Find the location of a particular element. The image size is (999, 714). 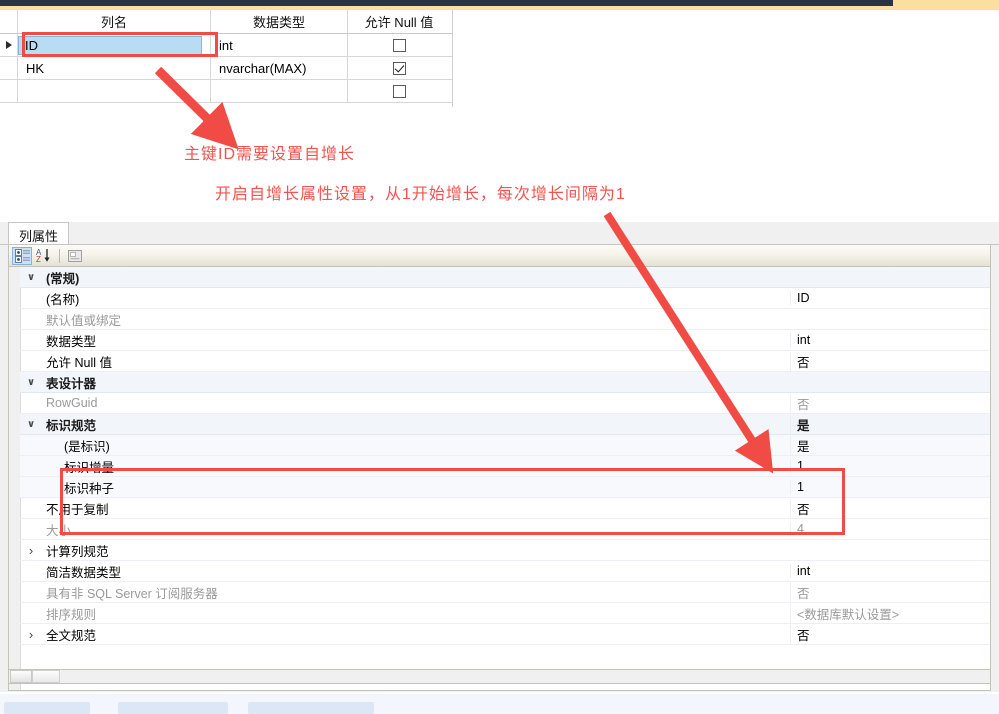

current-row-arrow-icon is located at coordinates (8, 45).